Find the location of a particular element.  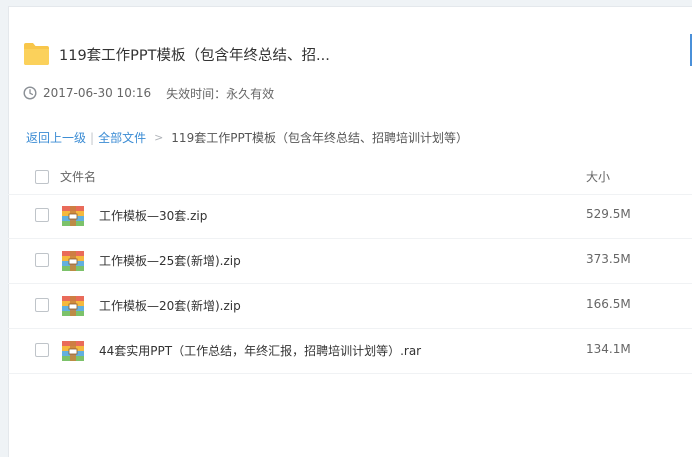

file-size: 166.5M is located at coordinates (608, 304).